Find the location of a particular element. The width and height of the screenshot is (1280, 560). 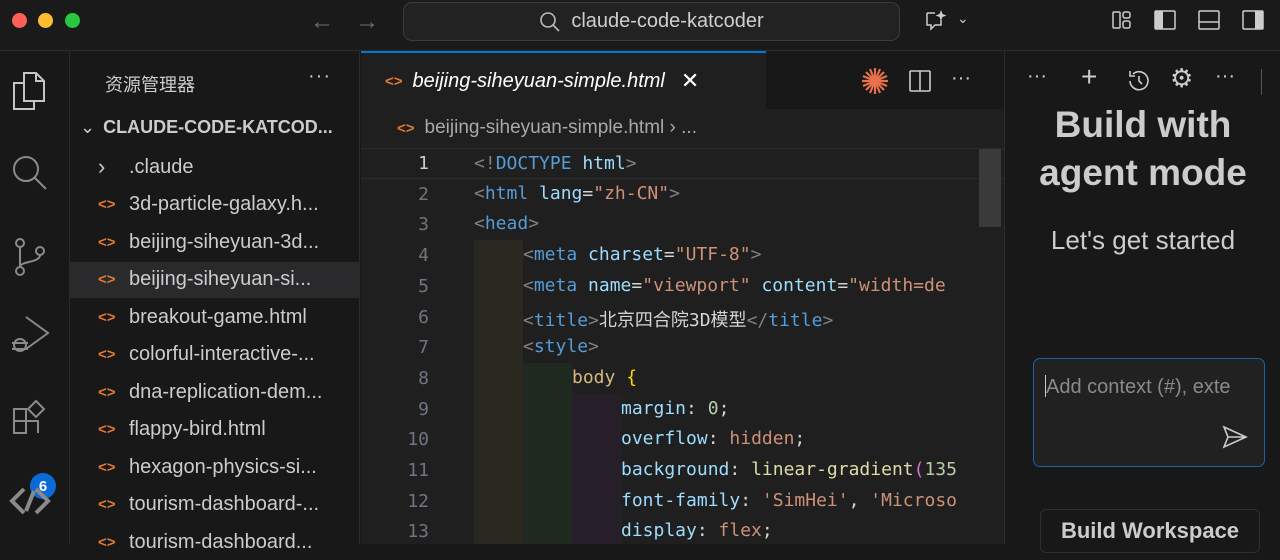

code-token: name is located at coordinates (604, 285).